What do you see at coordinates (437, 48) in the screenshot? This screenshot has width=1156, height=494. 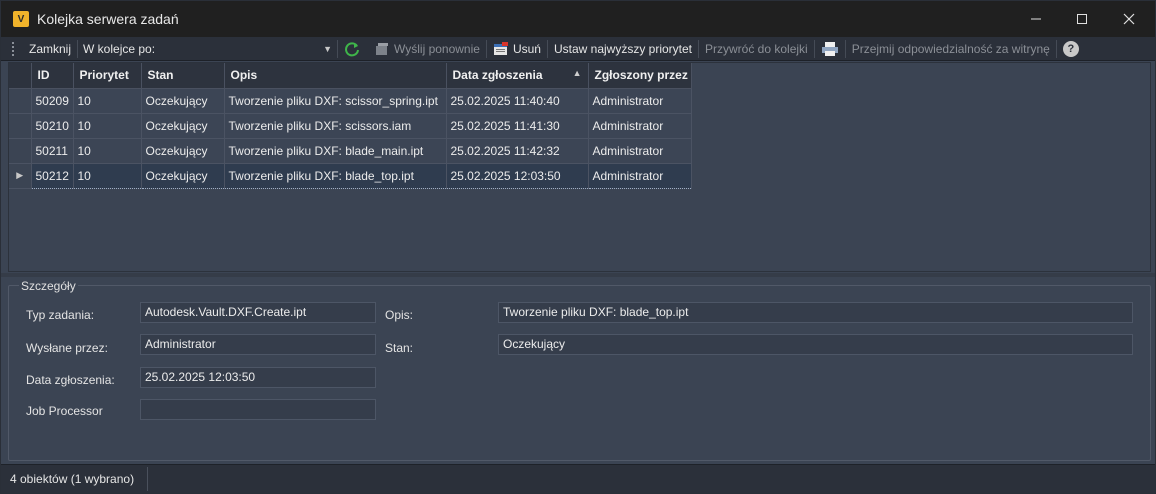 I see `resend-label: Wyślij ponownie` at bounding box center [437, 48].